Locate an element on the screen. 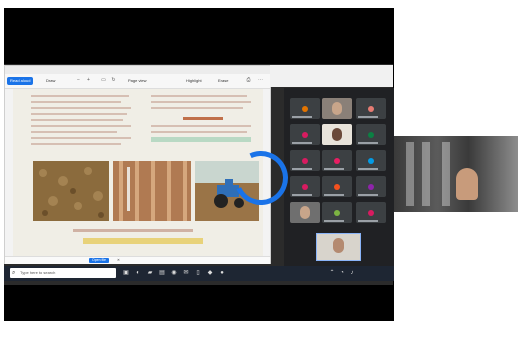  highlighted-caption is located at coordinates (143, 241).